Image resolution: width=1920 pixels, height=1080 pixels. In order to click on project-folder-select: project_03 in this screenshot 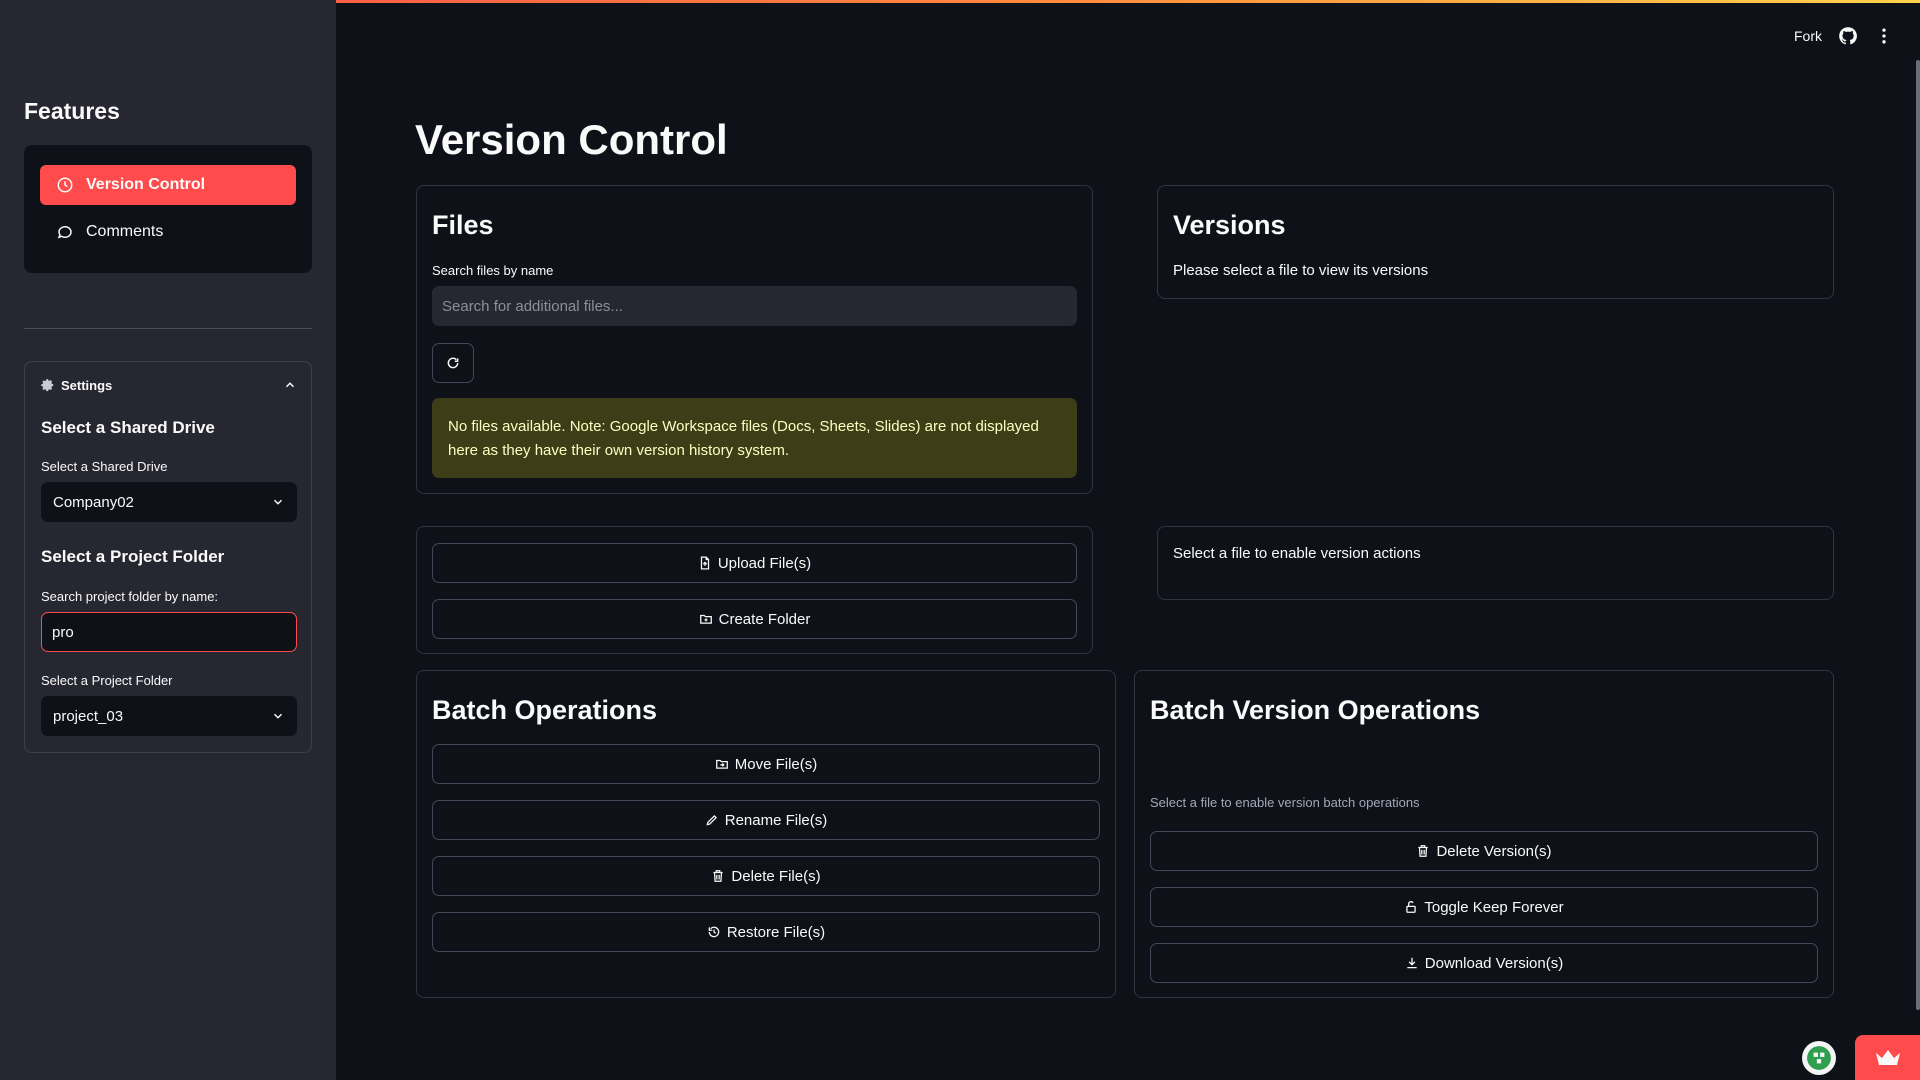, I will do `click(169, 716)`.